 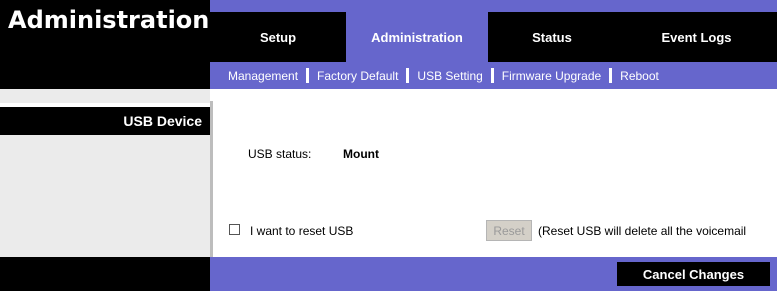 I want to click on tab-setup: Setup, so click(x=278, y=37).